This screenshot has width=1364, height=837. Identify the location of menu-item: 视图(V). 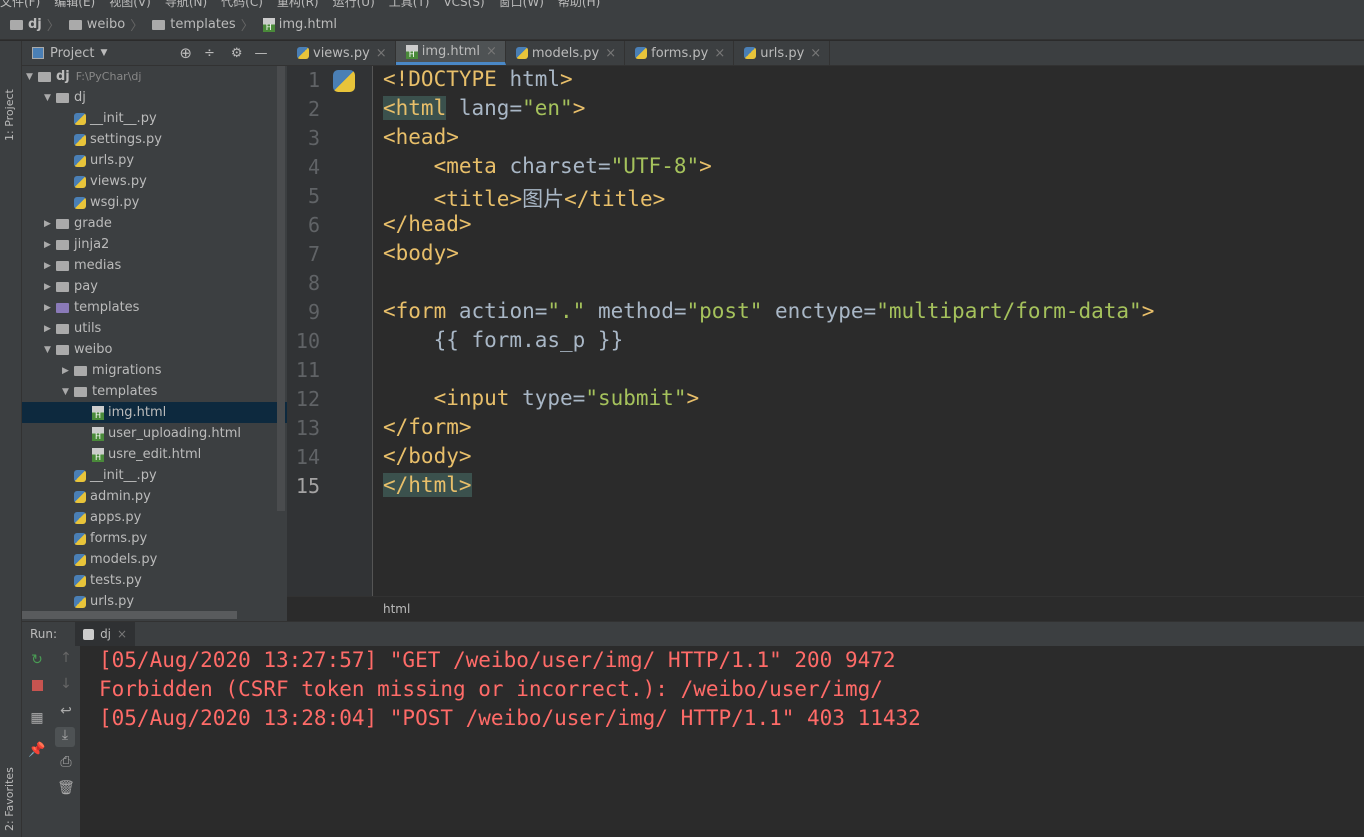
(130, 5).